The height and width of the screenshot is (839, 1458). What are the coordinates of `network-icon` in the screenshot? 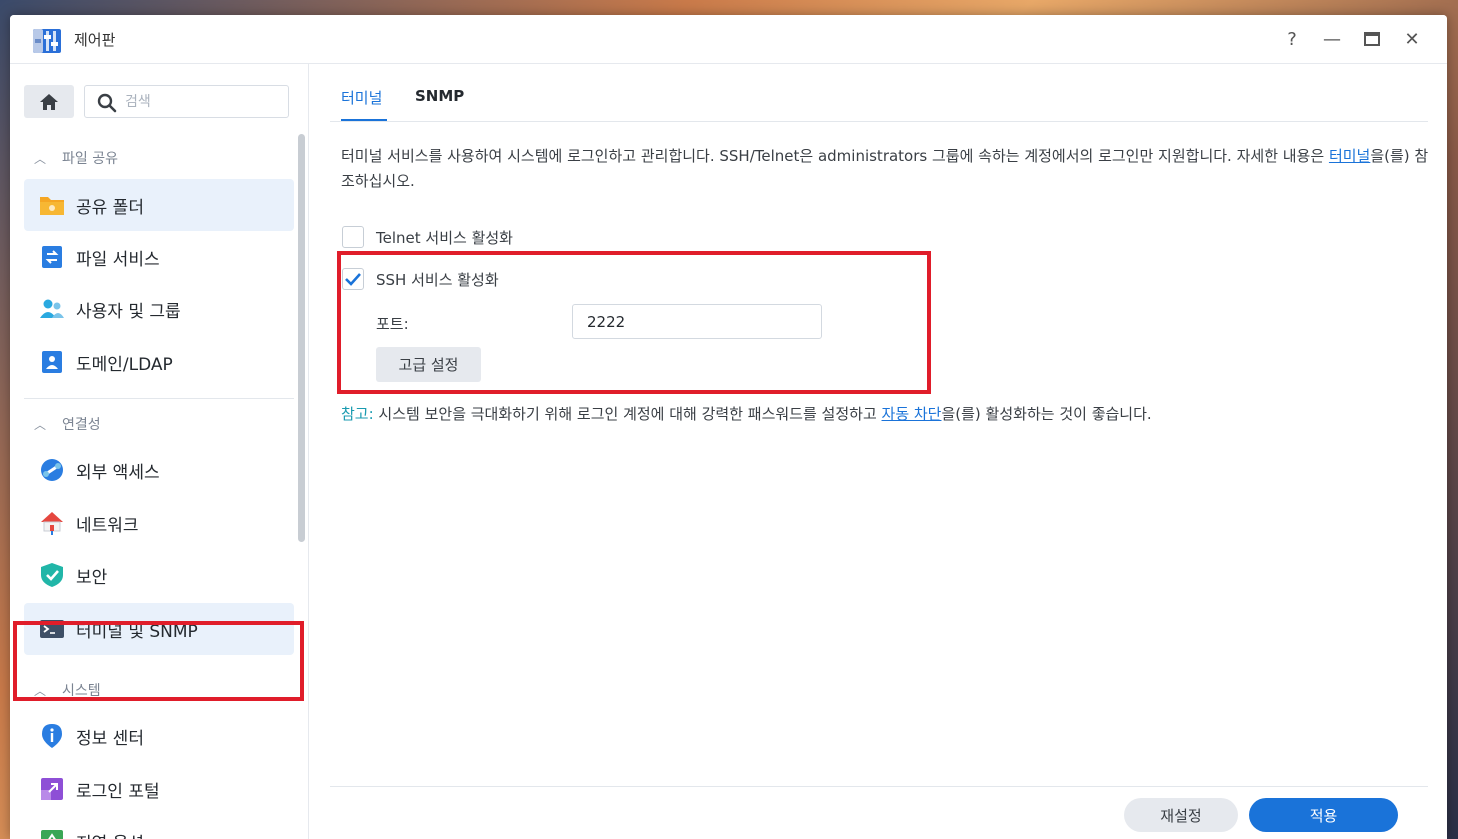 It's located at (52, 523).